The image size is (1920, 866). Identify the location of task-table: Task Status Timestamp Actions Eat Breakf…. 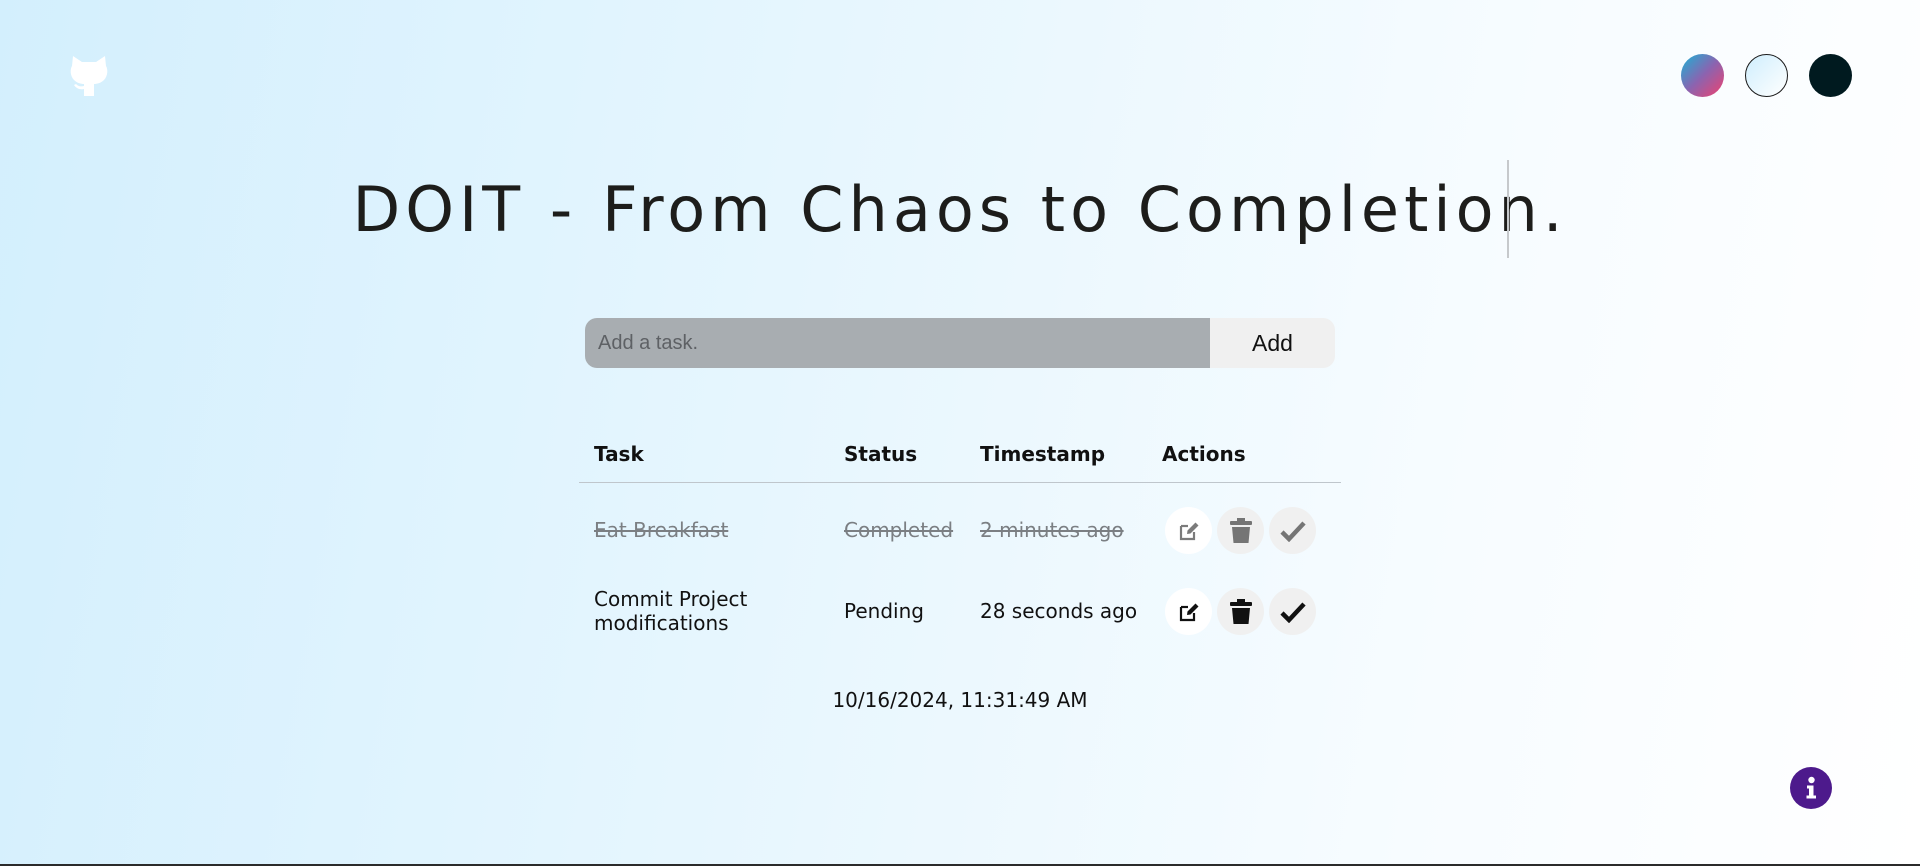
(960, 550).